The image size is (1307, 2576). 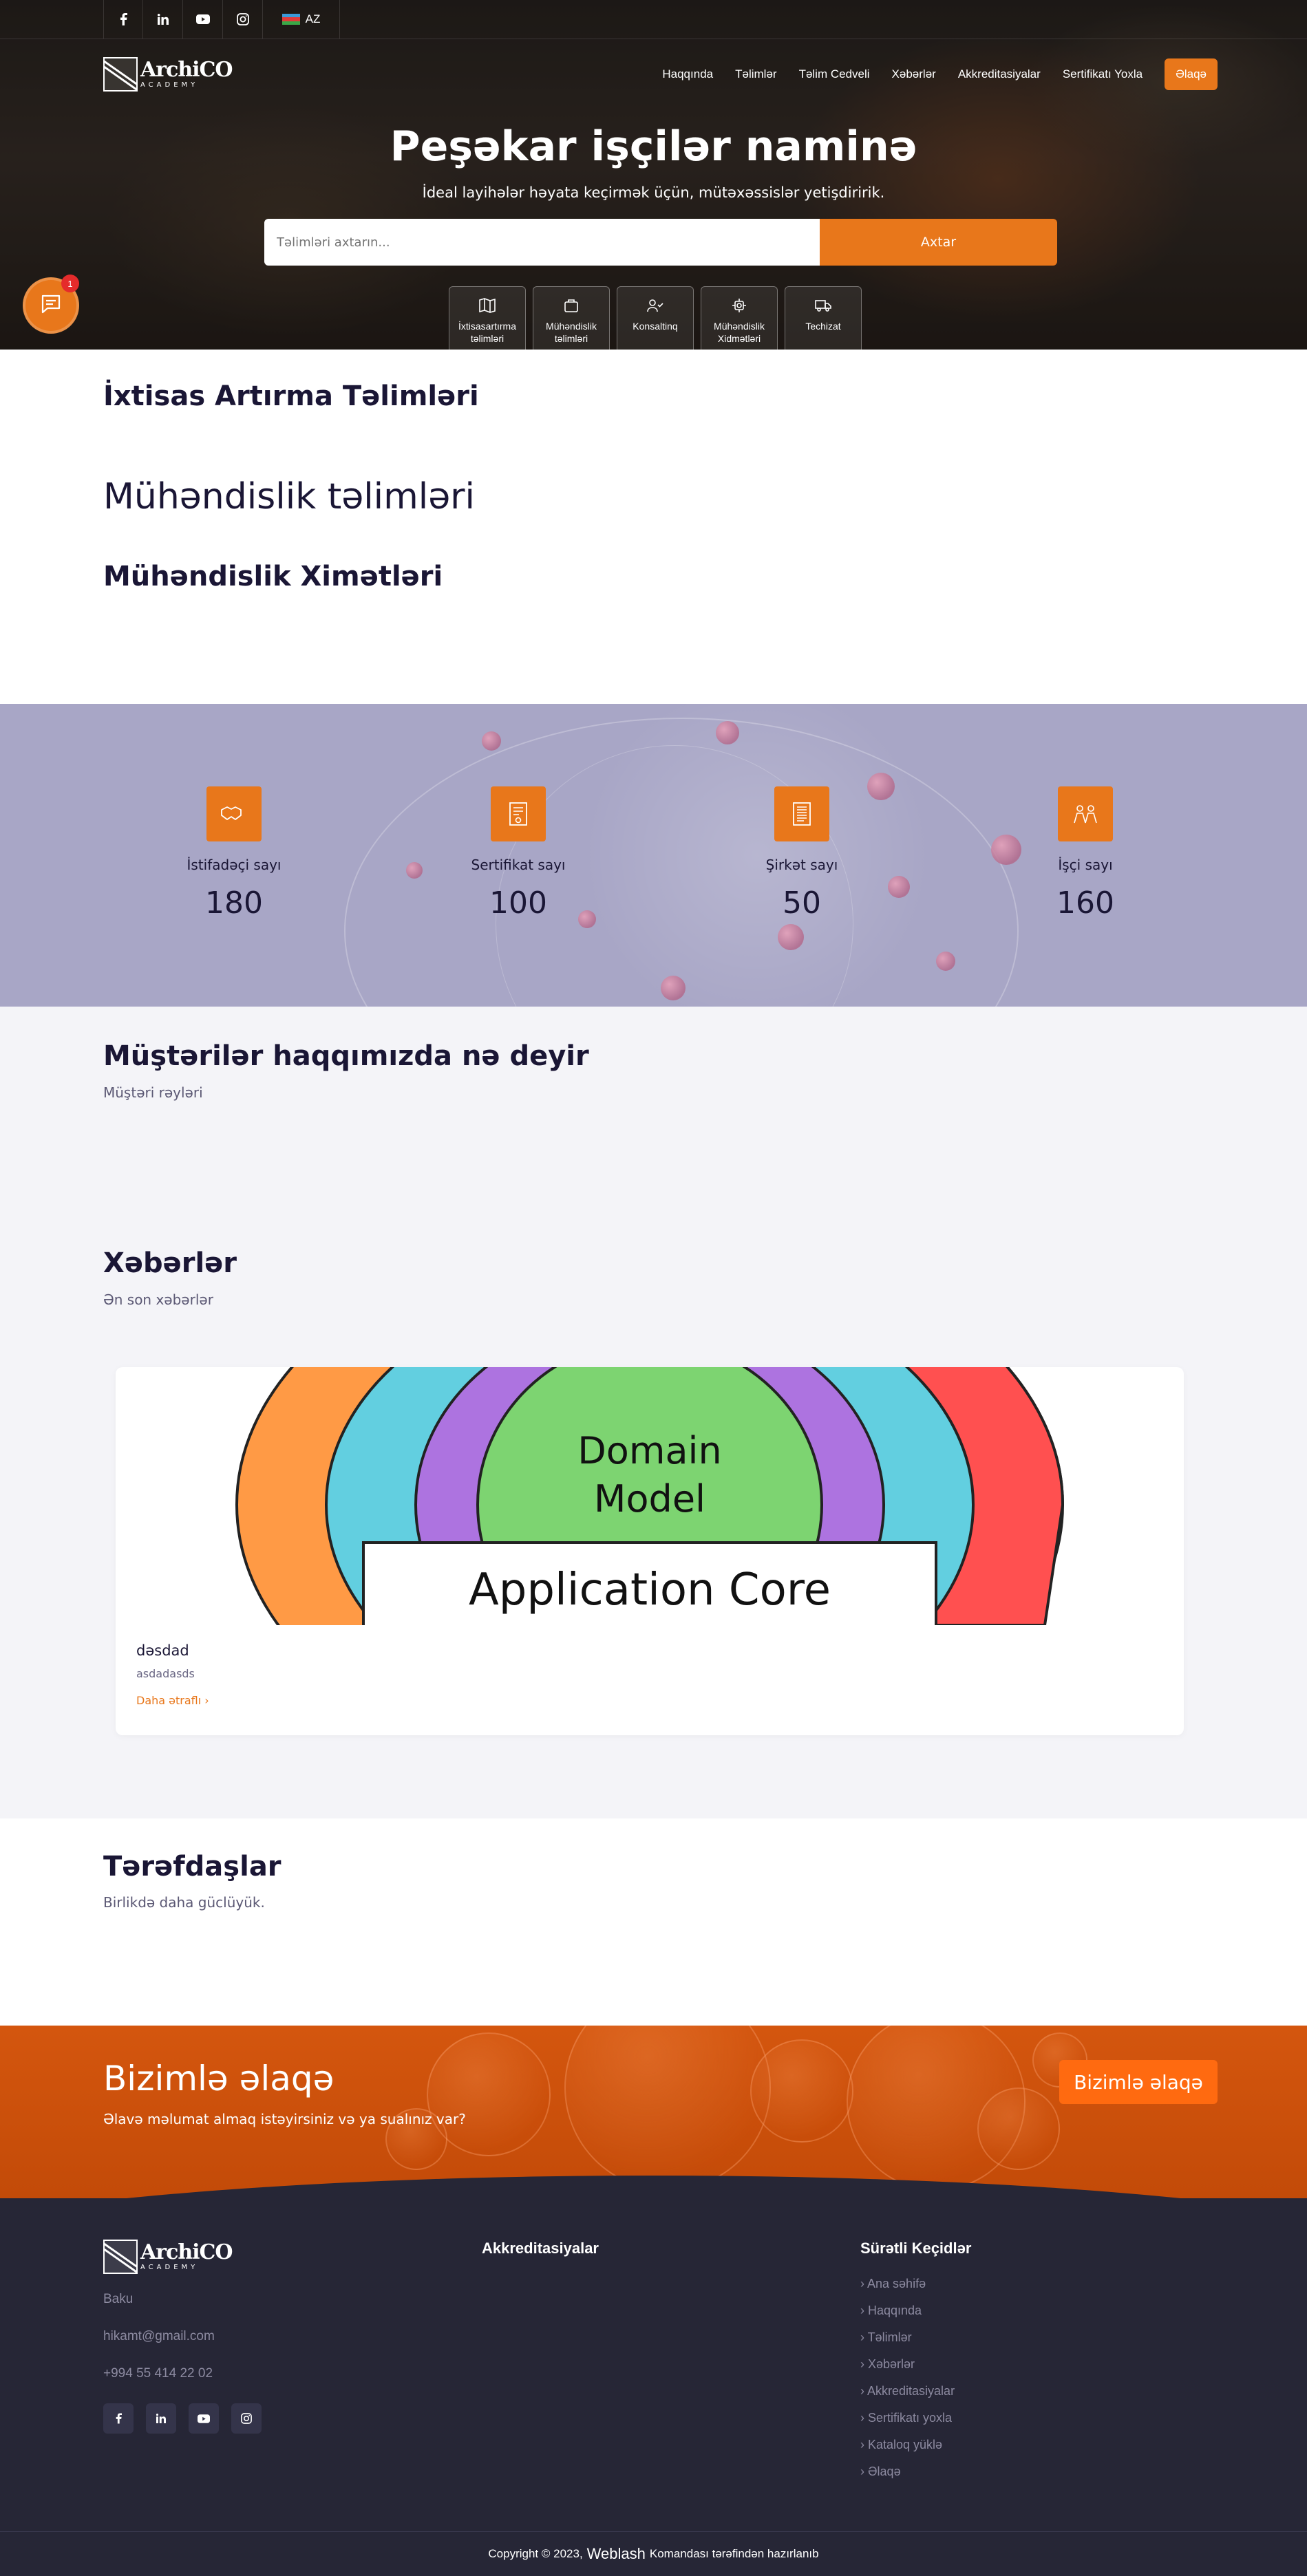 What do you see at coordinates (915, 2284) in the screenshot?
I see `footer-link: › Ana səhifə` at bounding box center [915, 2284].